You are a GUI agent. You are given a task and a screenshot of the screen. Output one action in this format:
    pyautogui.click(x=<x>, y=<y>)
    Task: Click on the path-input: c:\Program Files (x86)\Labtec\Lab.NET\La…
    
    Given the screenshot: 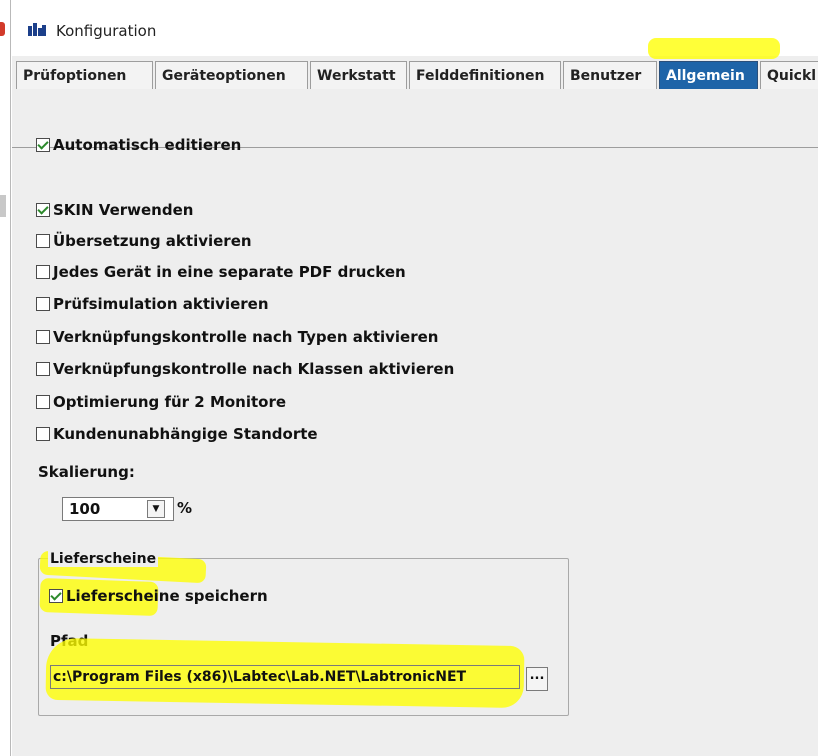 What is the action you would take?
    pyautogui.click(x=285, y=677)
    